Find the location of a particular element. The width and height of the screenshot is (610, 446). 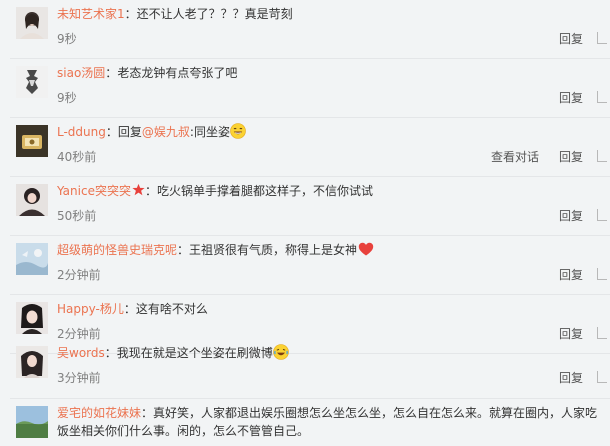

comment-text: 我现在就是这个坐姿在刷微博 is located at coordinates (194, 353).